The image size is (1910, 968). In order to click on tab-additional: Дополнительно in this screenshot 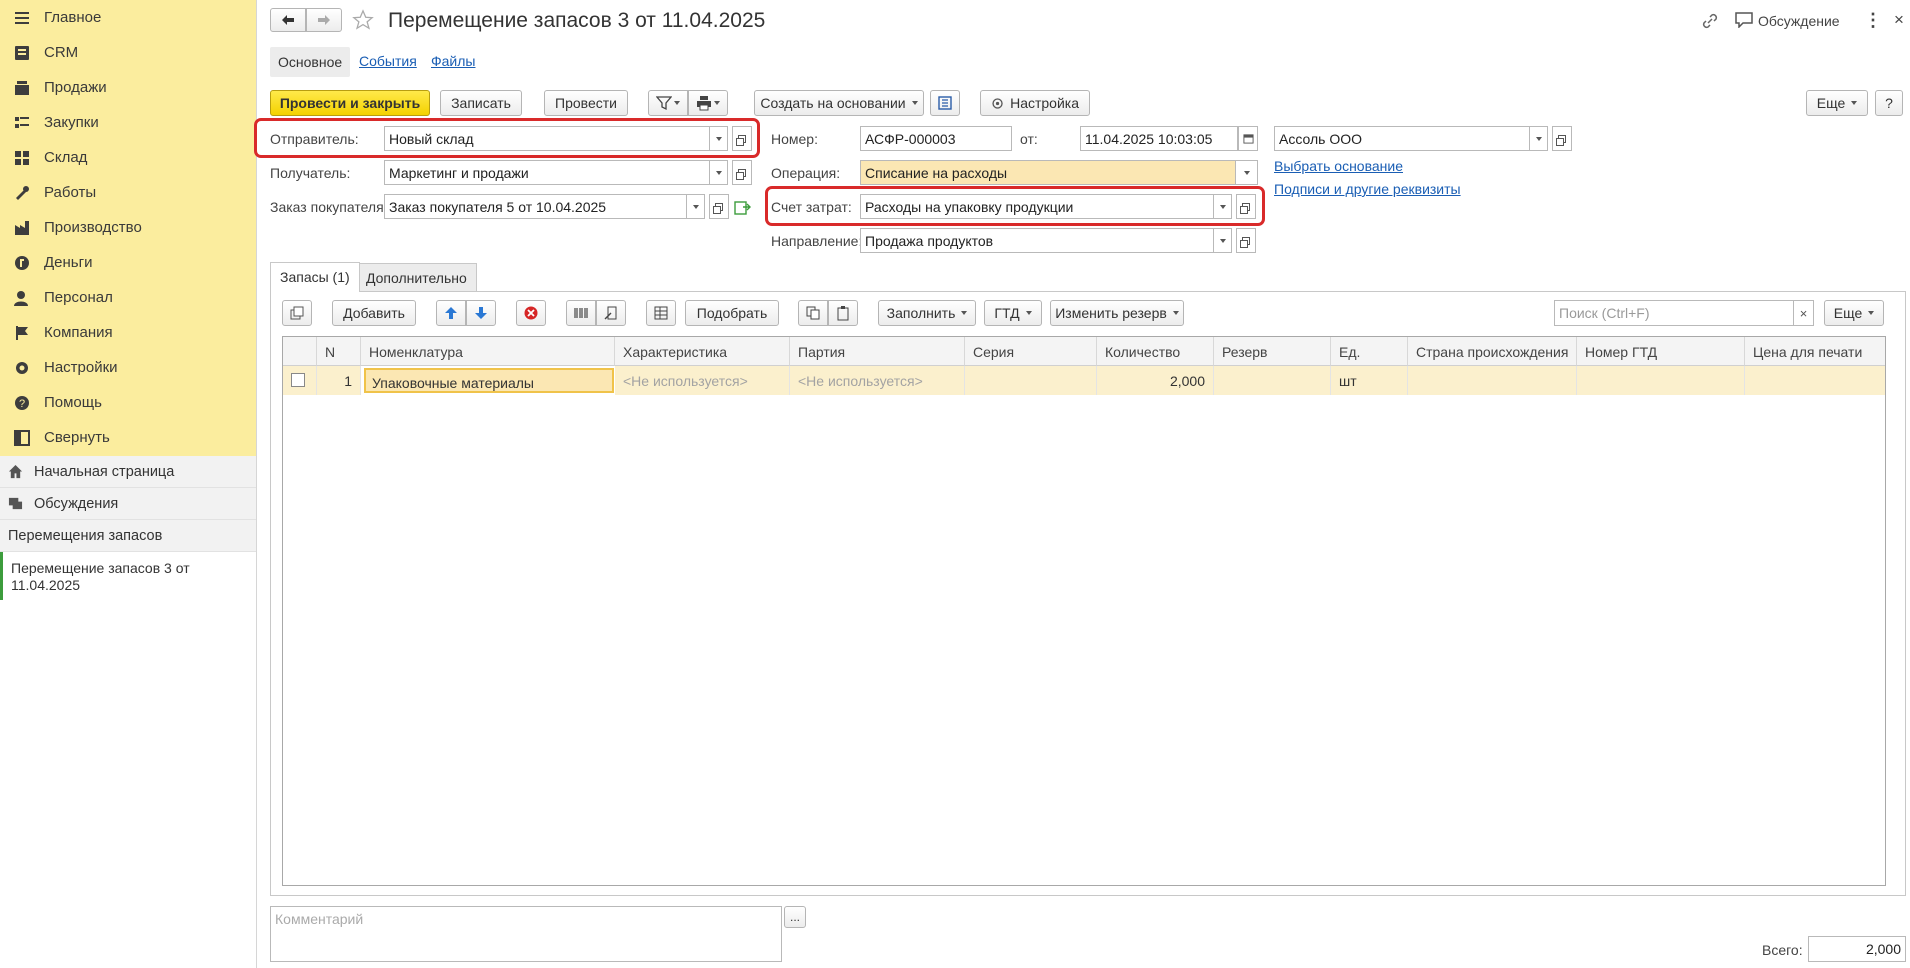, I will do `click(416, 277)`.